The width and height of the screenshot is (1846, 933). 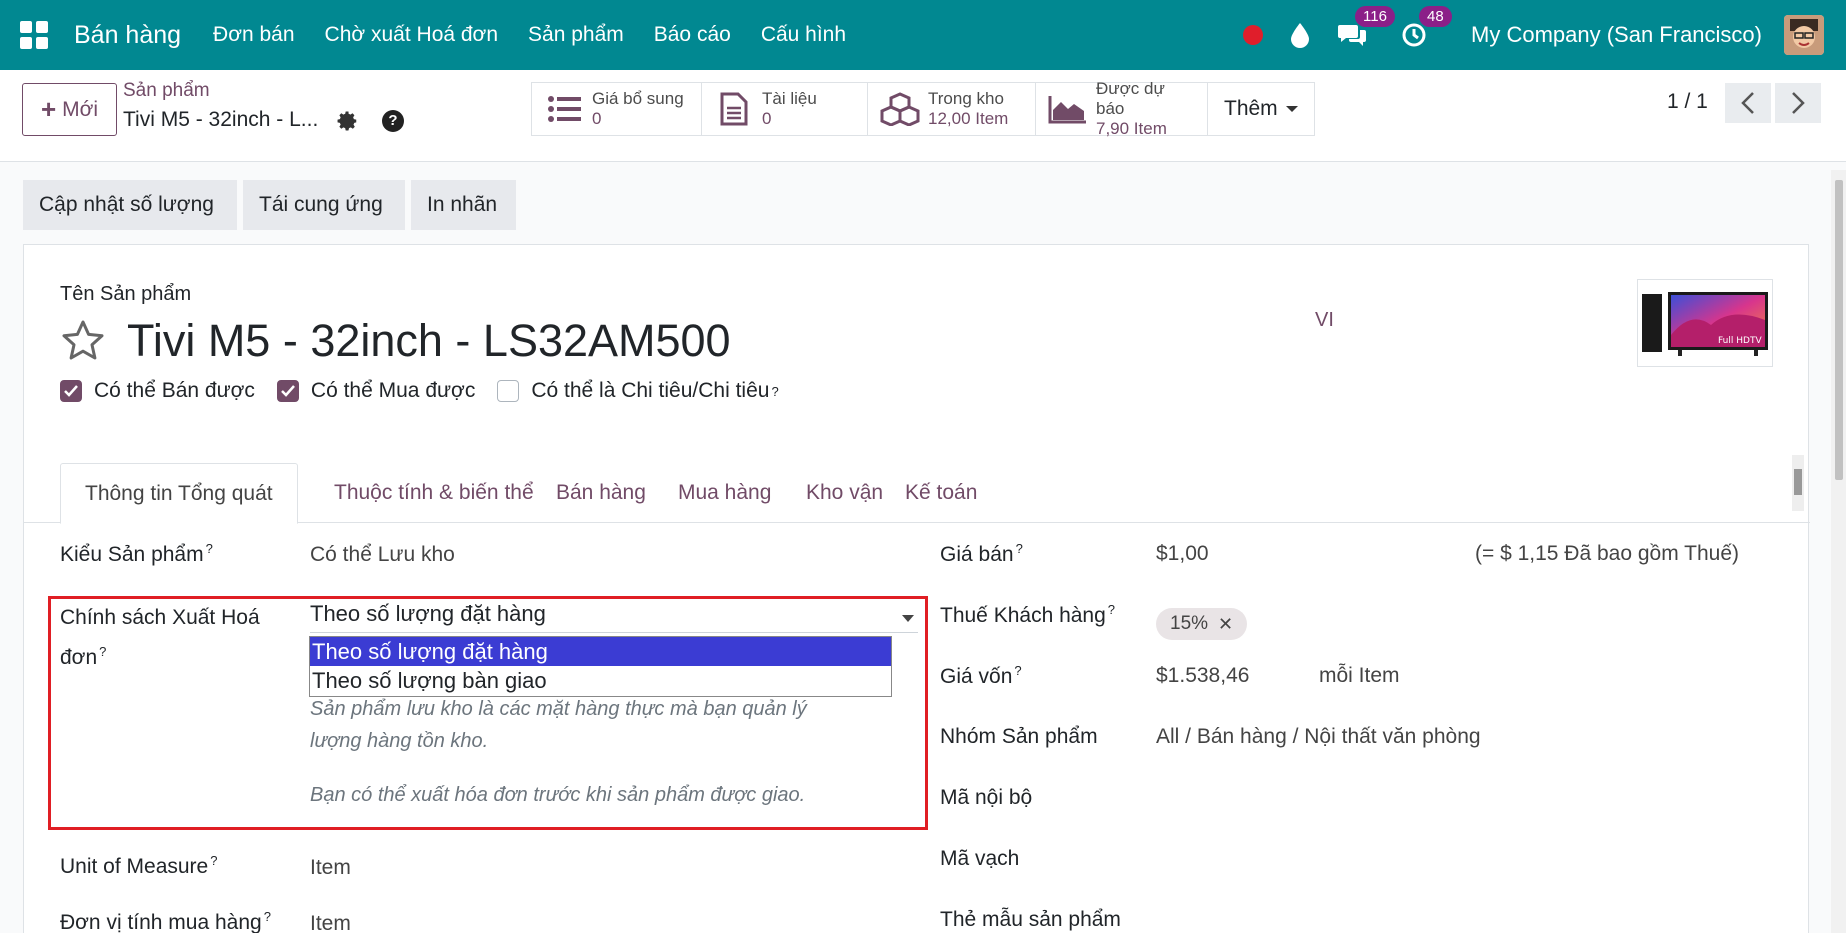 I want to click on activities-badge: 48, so click(x=1435, y=16).